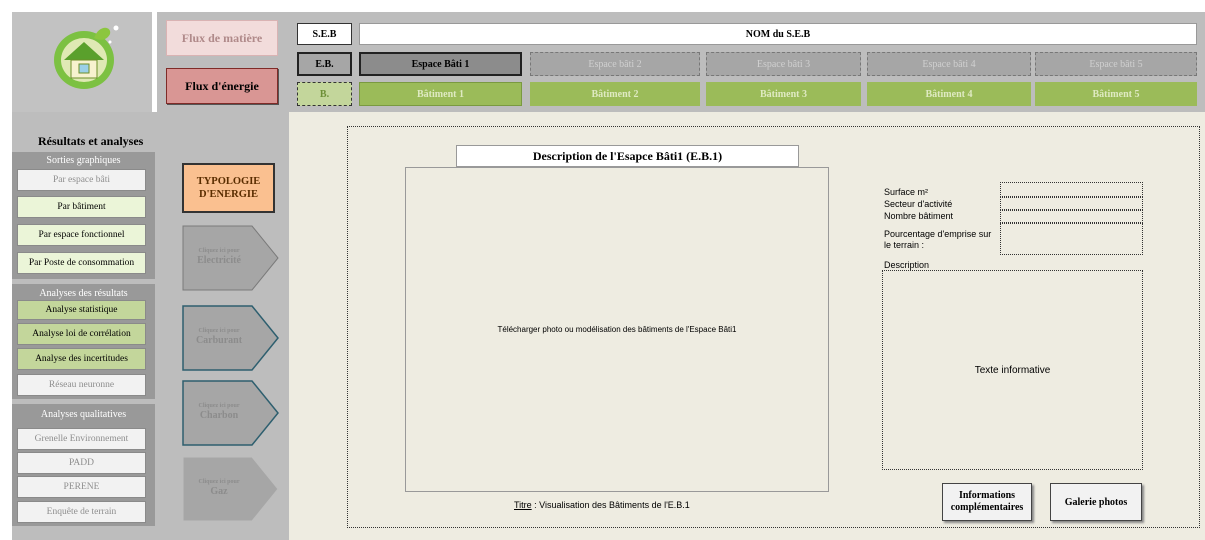 Image resolution: width=1205 pixels, height=540 pixels. Describe the element at coordinates (81, 235) in the screenshot. I see `par-espace-fonctionnel-button: Par espace fonctionnel` at that location.